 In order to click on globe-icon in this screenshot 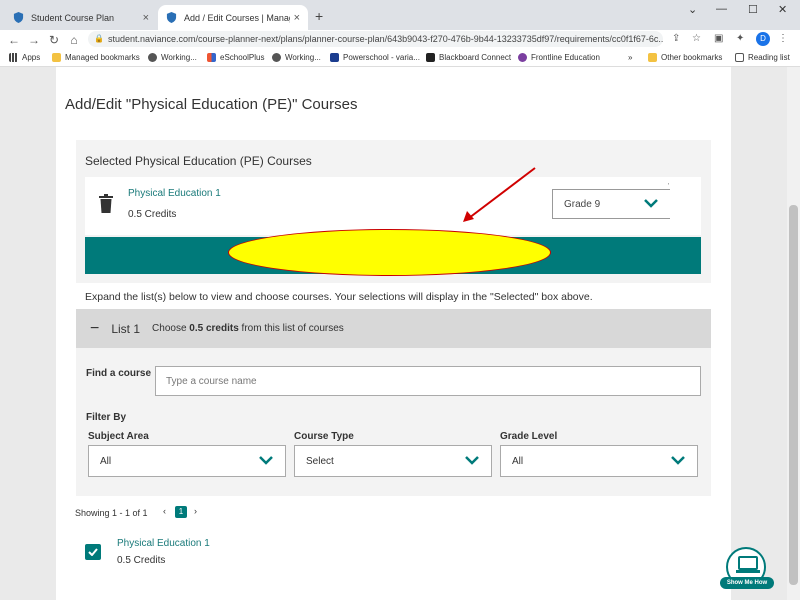, I will do `click(152, 57)`.